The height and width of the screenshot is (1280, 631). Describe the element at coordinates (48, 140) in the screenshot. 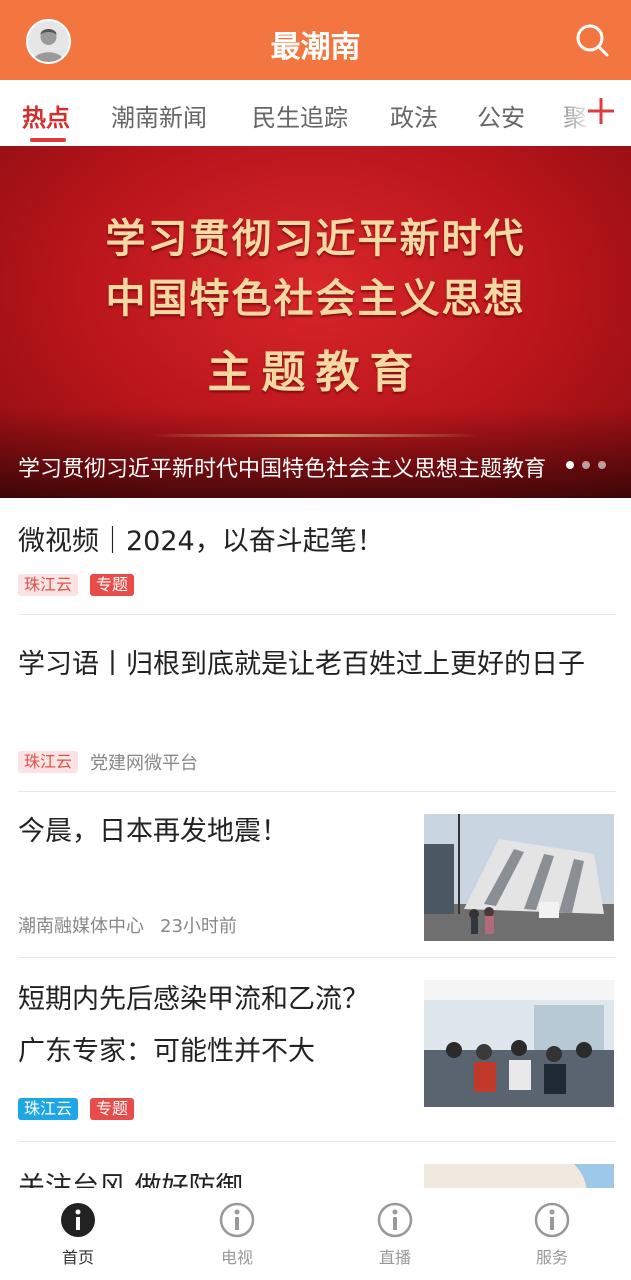

I see `active-tab-indicator` at that location.